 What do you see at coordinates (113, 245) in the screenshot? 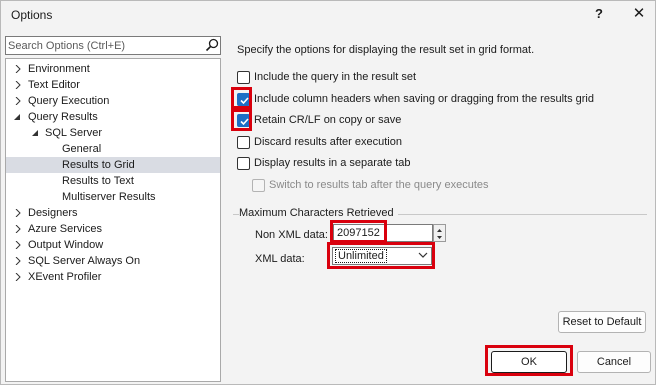
I see `tree-item-output-window: Output Window` at bounding box center [113, 245].